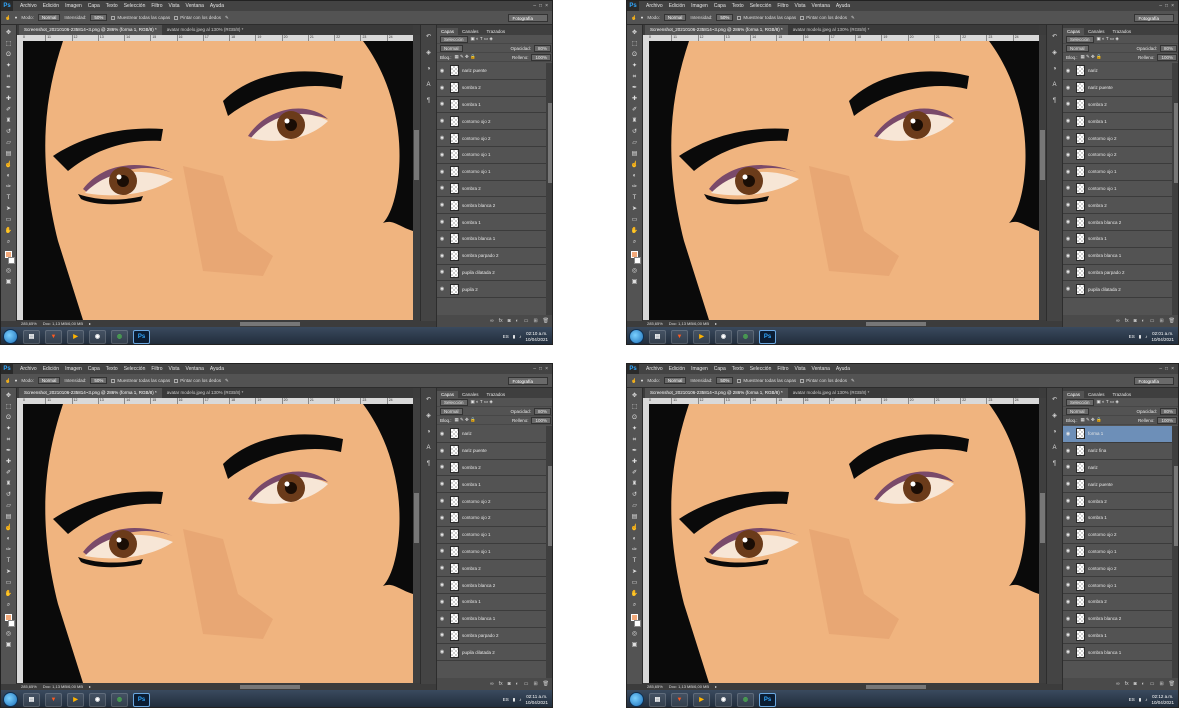 The image size is (1181, 709). Describe the element at coordinates (8, 407) in the screenshot. I see `marquee-tool-icon: ⬚` at that location.